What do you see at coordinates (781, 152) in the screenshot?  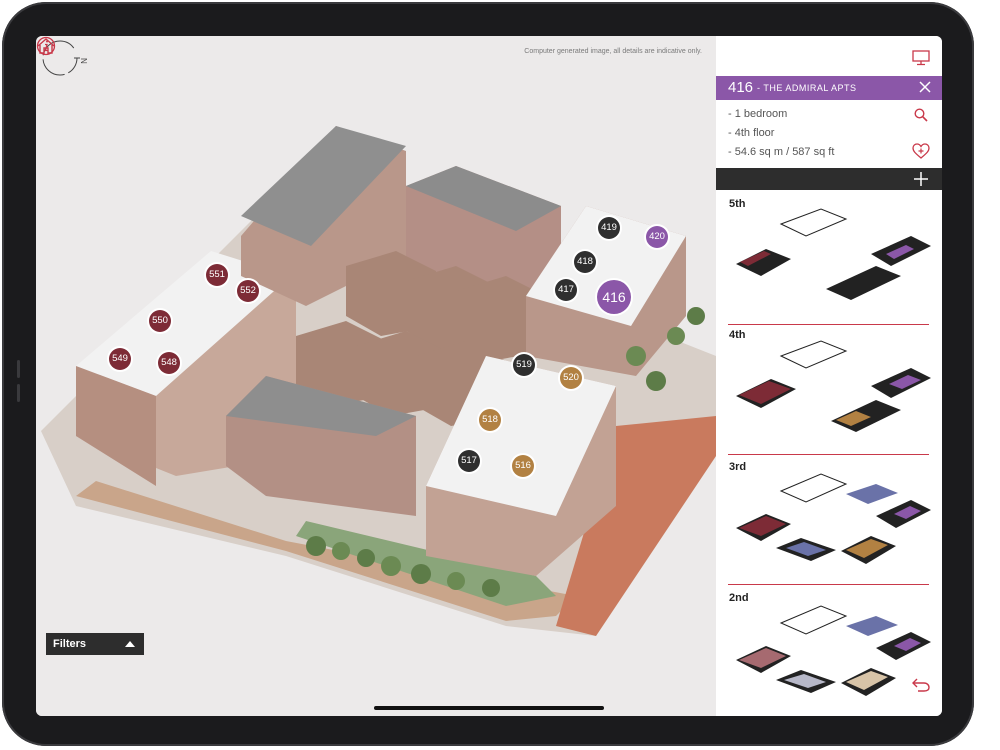 I see `unit-area: - 54.6 sq m / 587 sq ft` at bounding box center [781, 152].